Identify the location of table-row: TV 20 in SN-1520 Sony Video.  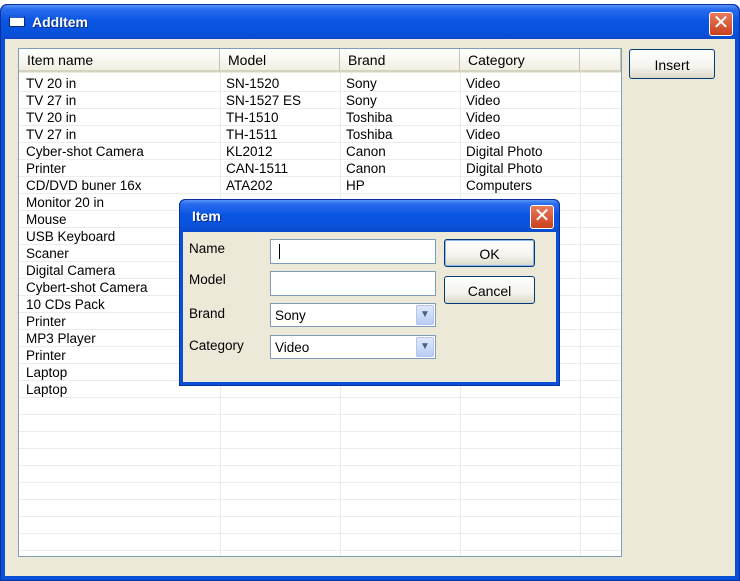
(320, 83).